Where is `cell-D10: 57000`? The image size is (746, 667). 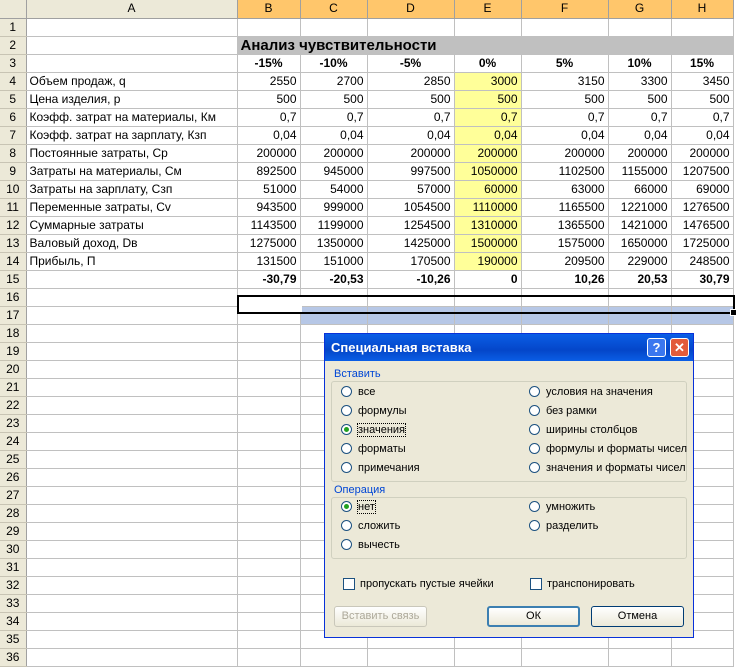
cell-D10: 57000 is located at coordinates (411, 189).